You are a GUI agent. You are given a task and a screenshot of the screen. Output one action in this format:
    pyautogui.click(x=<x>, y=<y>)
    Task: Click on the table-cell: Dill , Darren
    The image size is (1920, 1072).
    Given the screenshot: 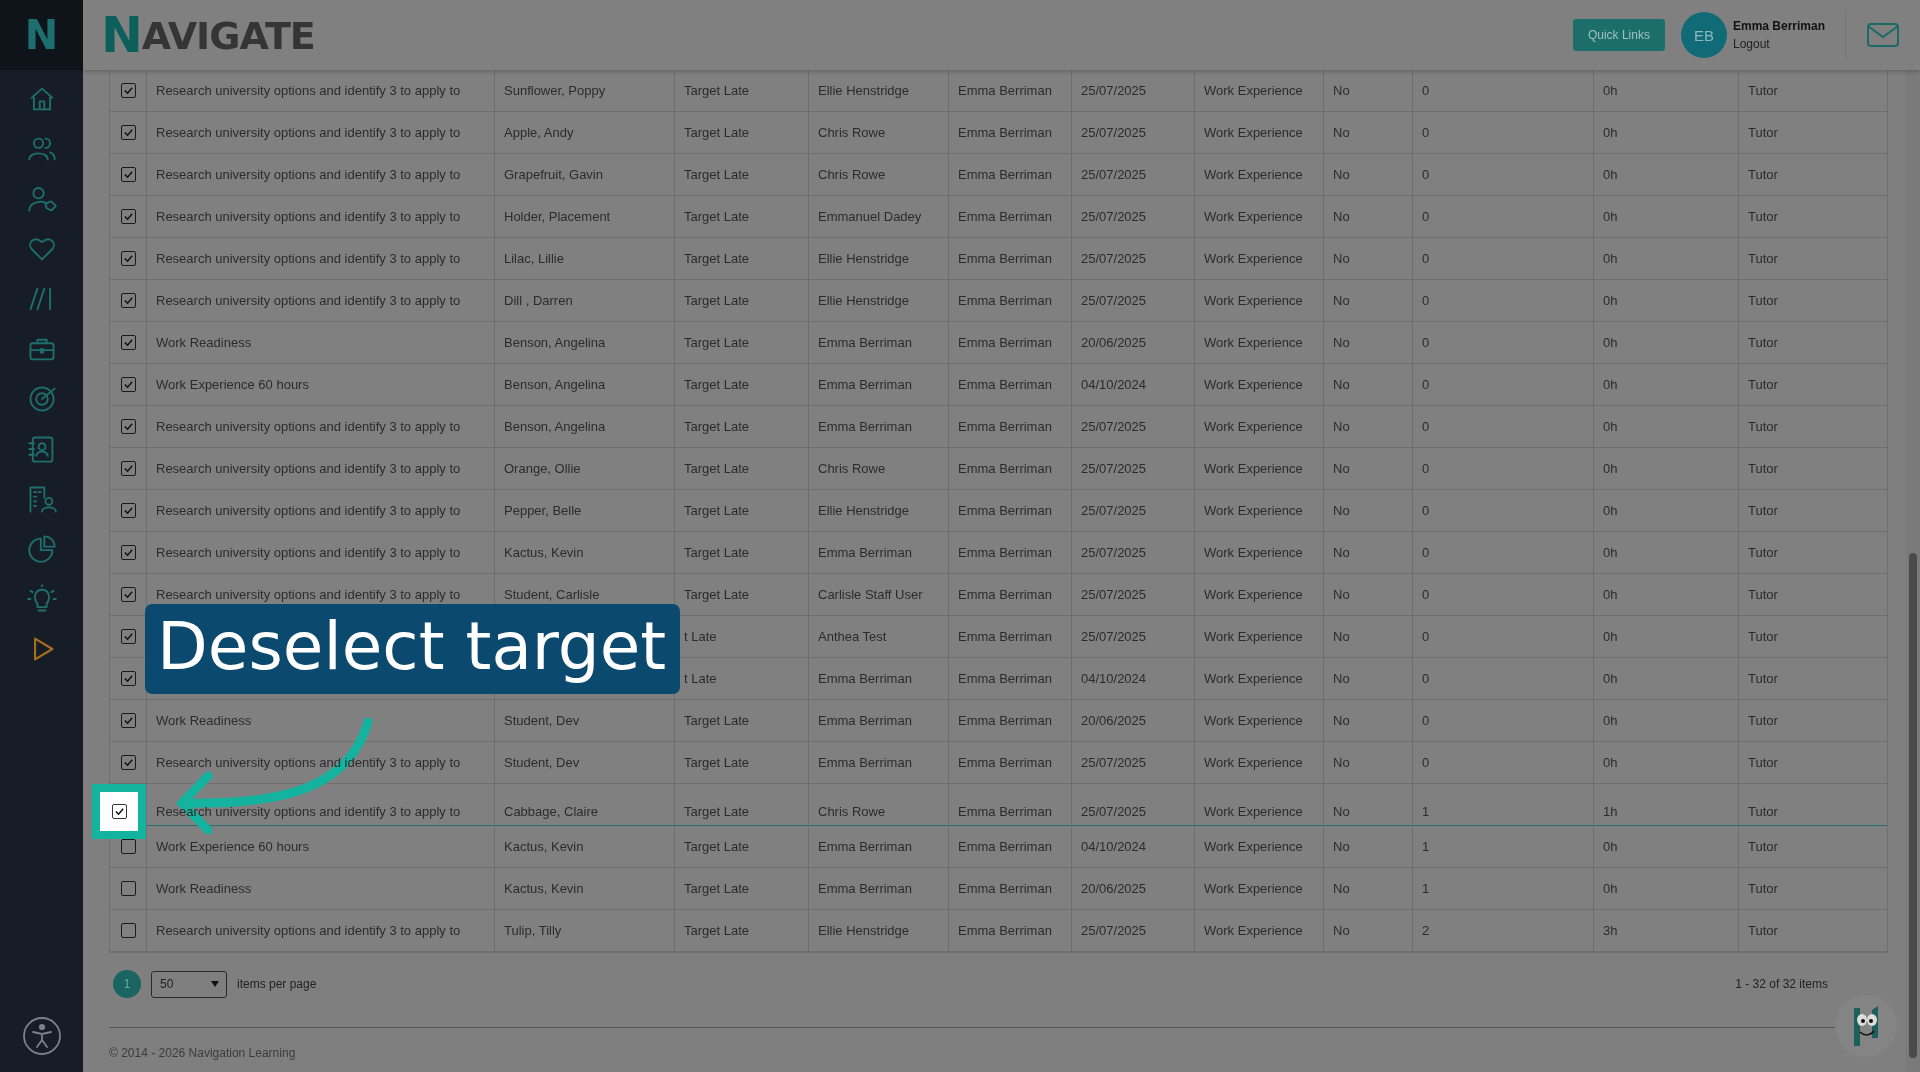 What is the action you would take?
    pyautogui.click(x=538, y=300)
    